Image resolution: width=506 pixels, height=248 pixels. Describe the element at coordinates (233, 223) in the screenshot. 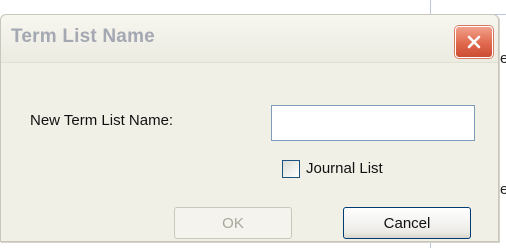

I see `ok-button: OK` at that location.